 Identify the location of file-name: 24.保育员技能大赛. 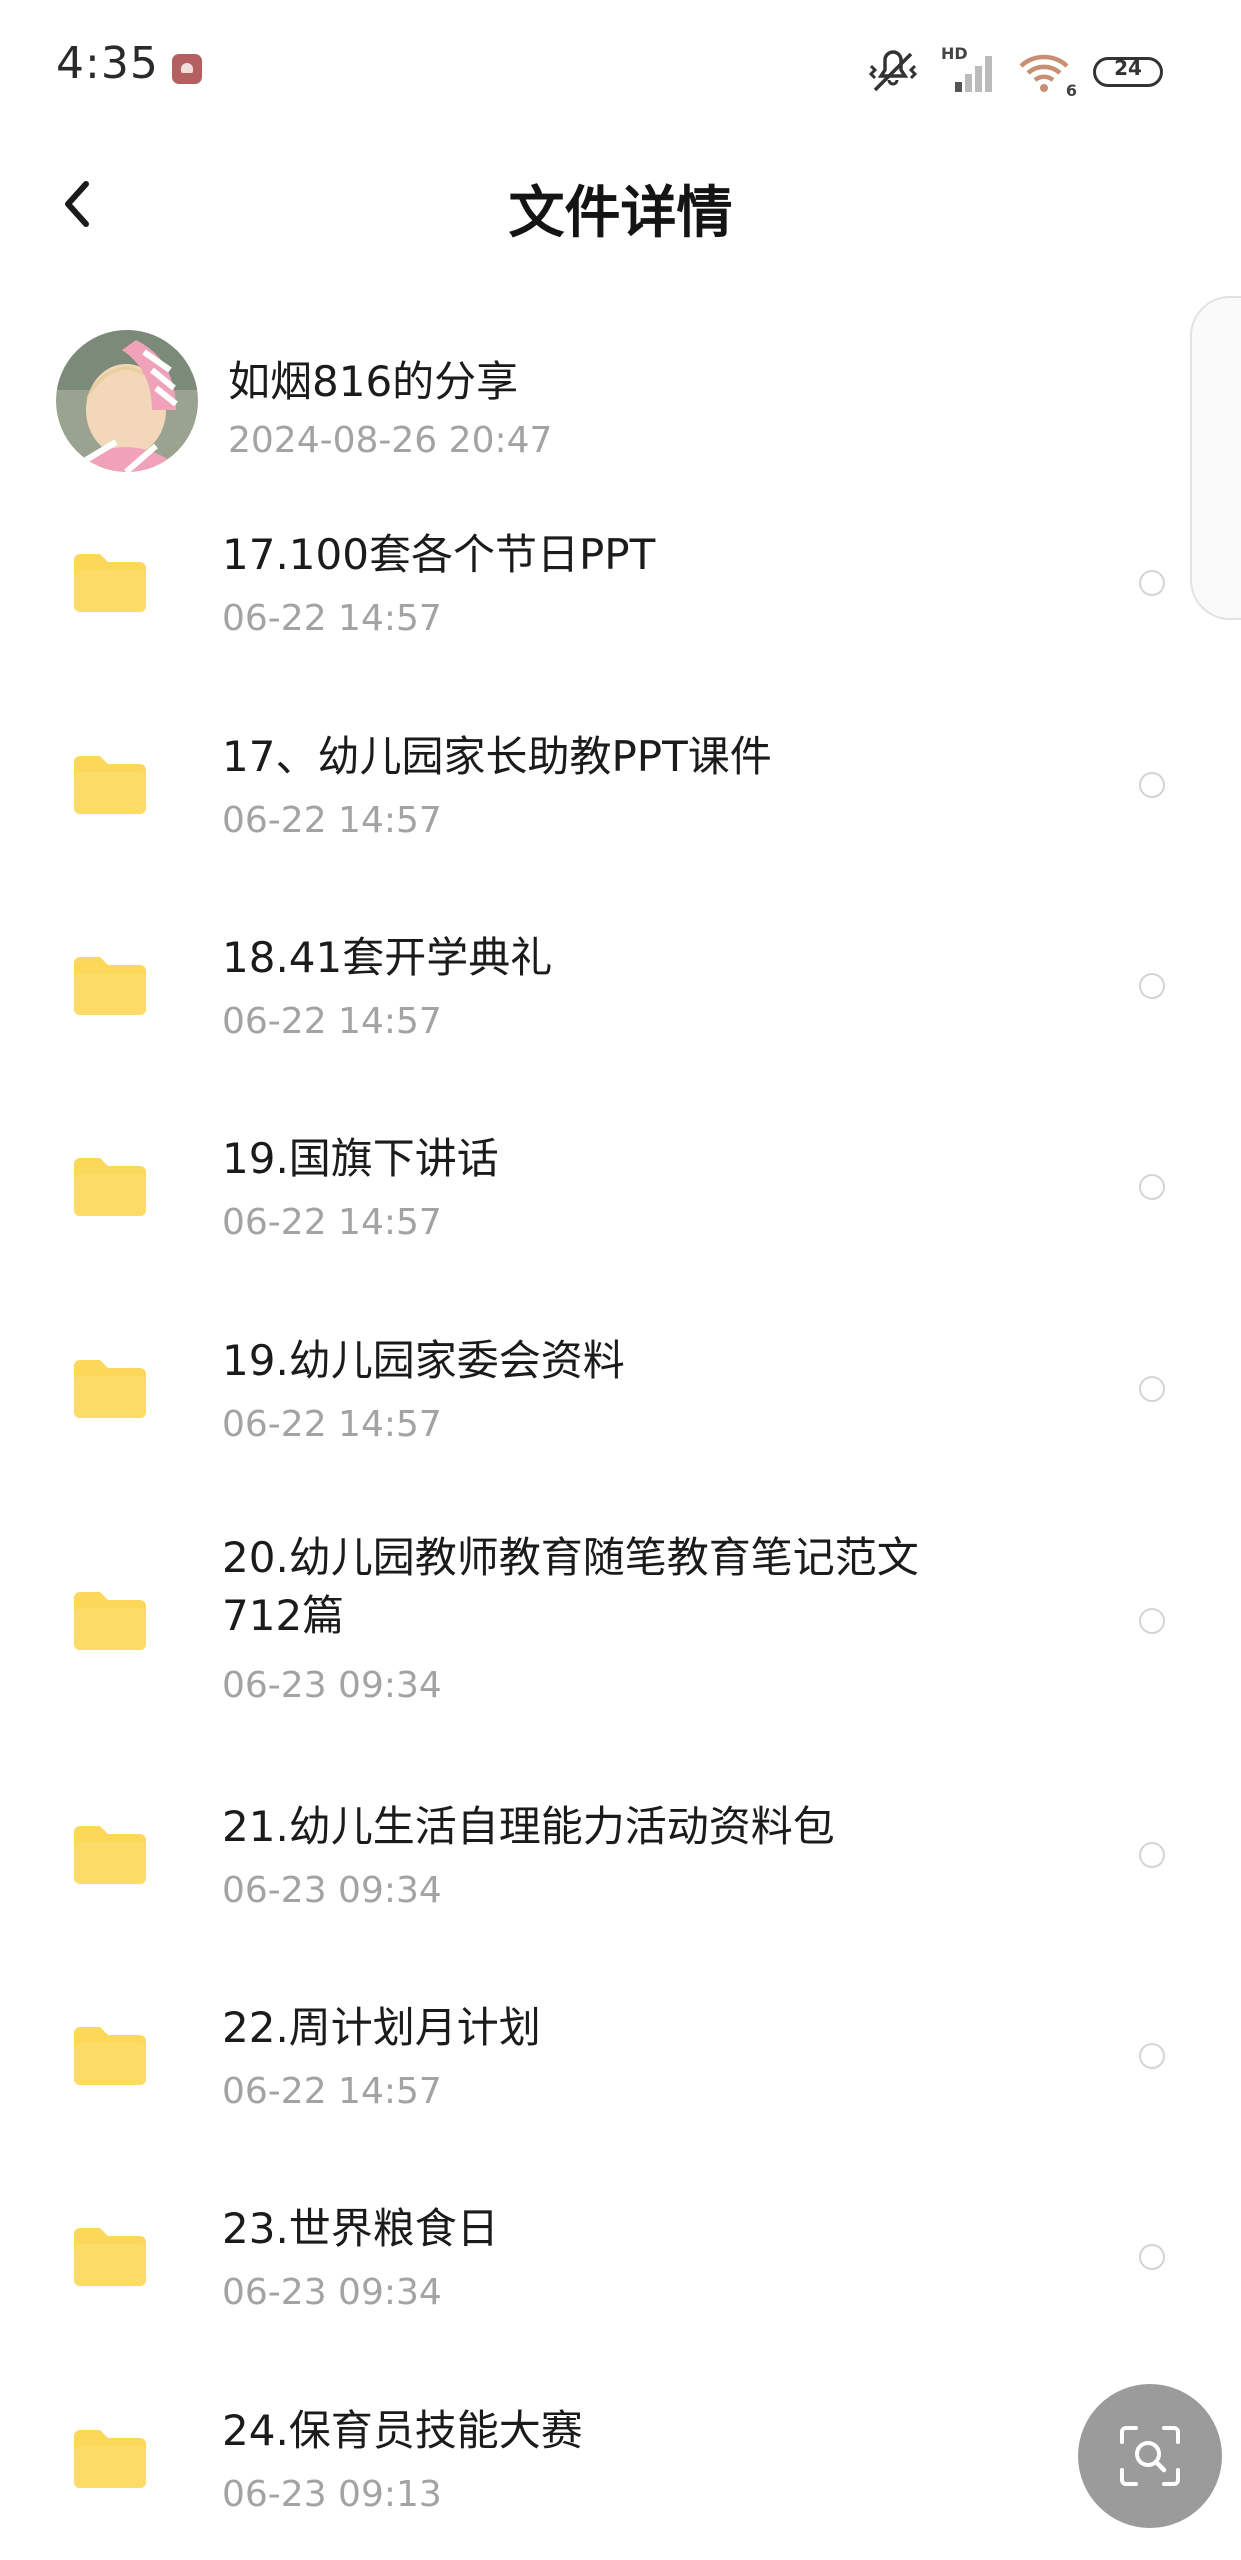
(402, 2430).